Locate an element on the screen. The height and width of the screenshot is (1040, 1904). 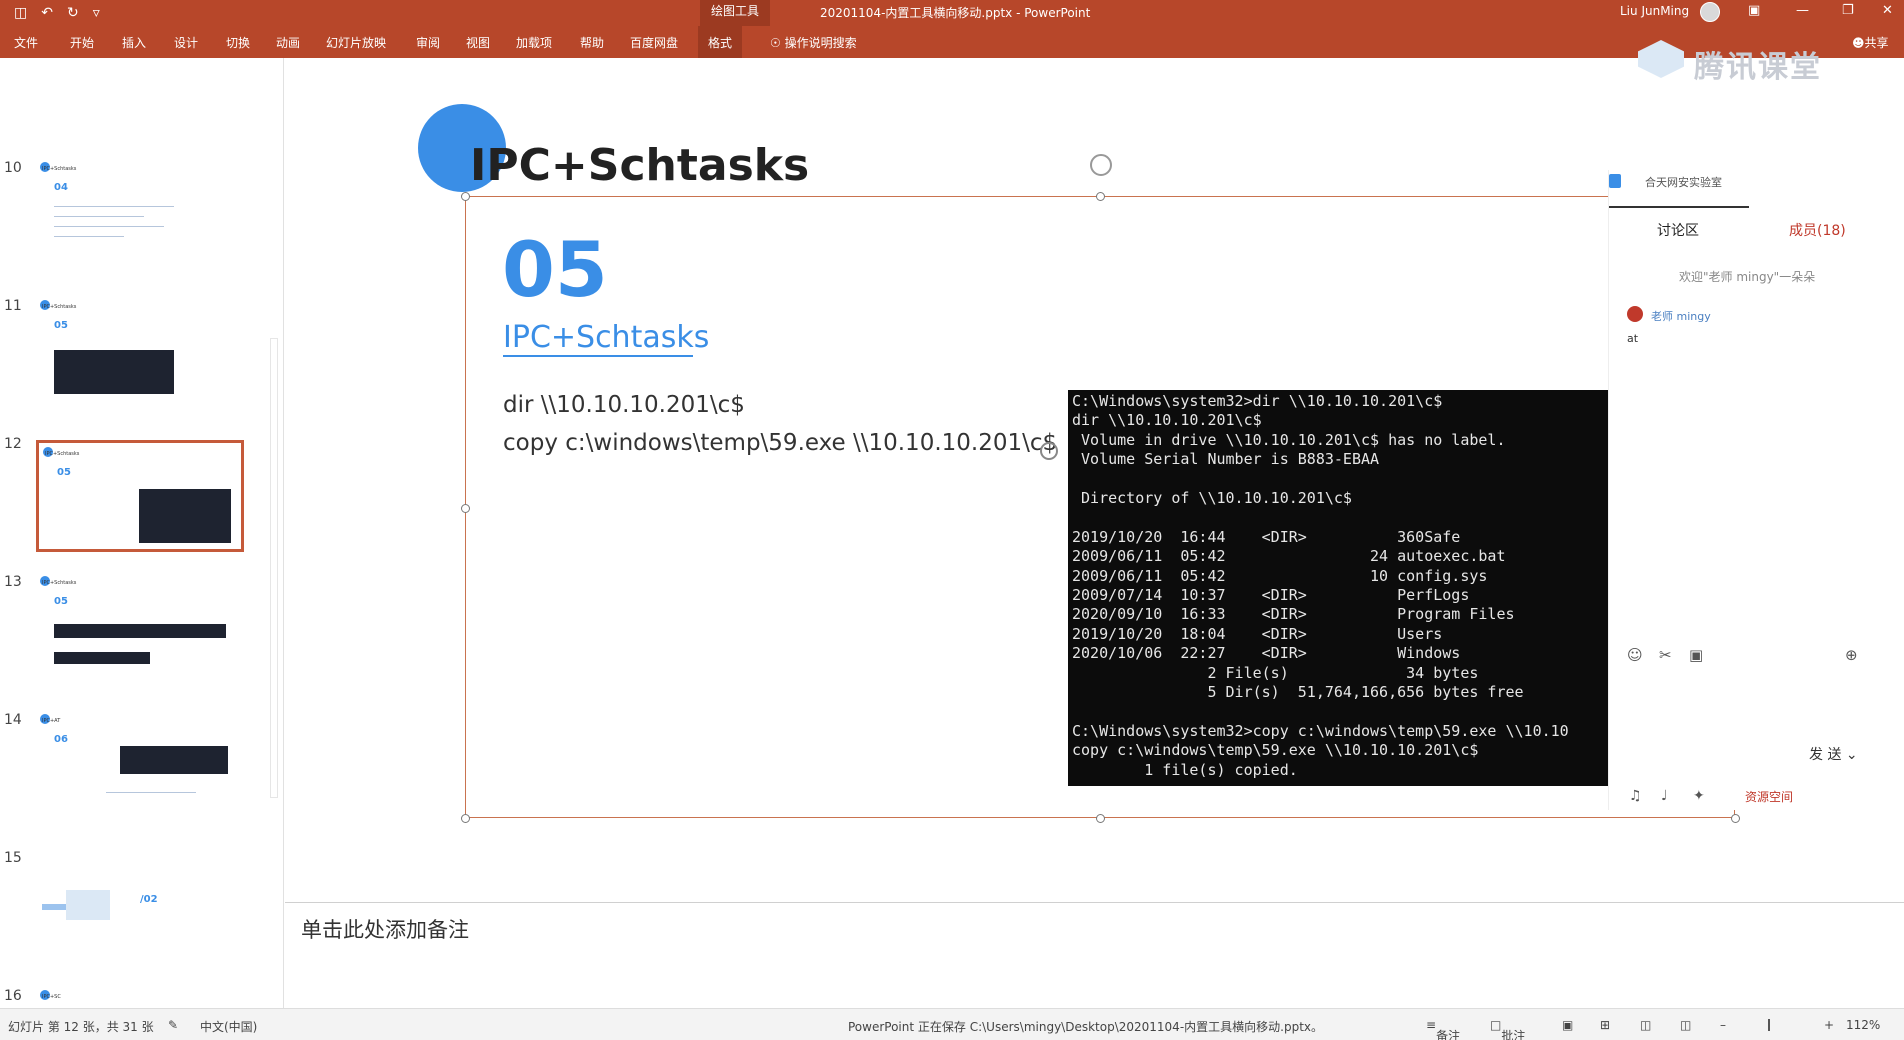
comments-button: □ 批注 is located at coordinates (1507, 1029).